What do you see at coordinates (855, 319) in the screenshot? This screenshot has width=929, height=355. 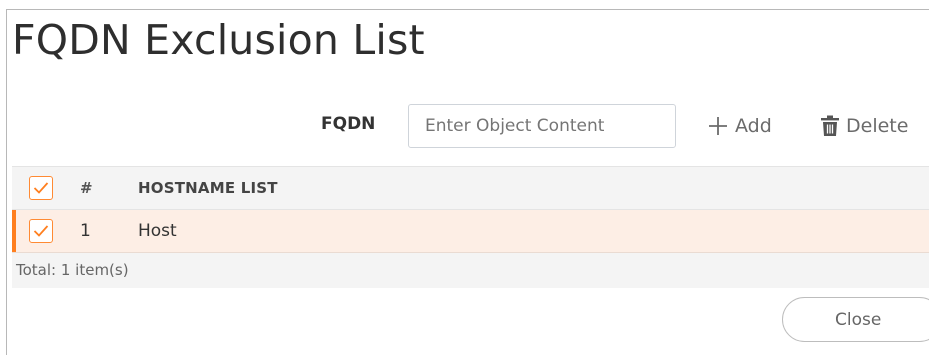 I see `close-button: Close` at bounding box center [855, 319].